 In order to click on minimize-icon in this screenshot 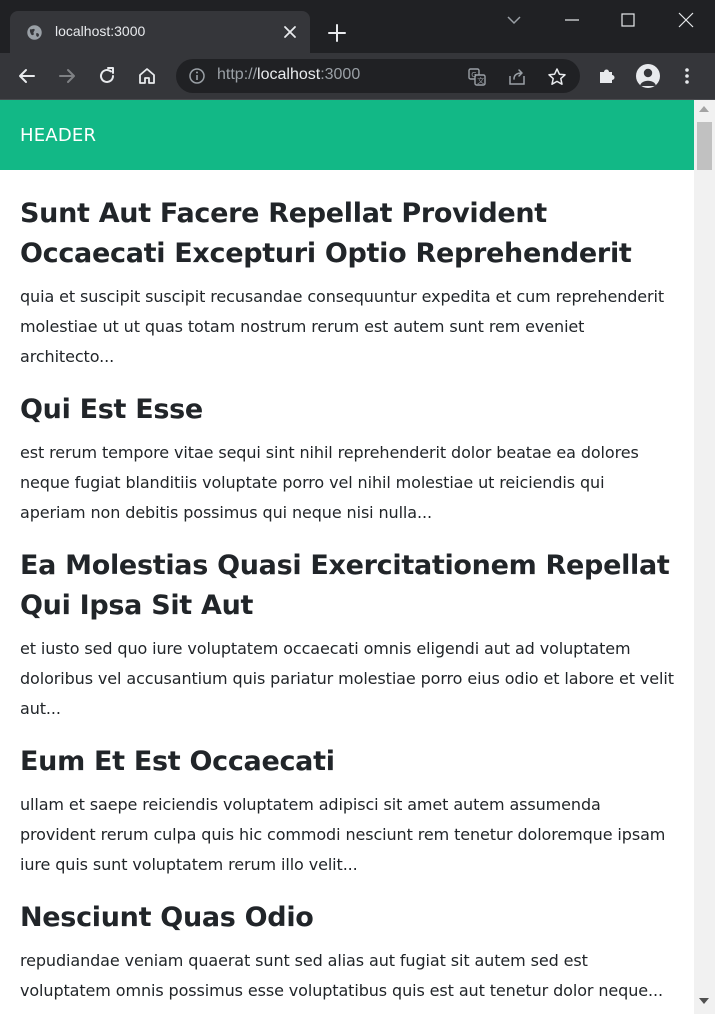, I will do `click(572, 20)`.